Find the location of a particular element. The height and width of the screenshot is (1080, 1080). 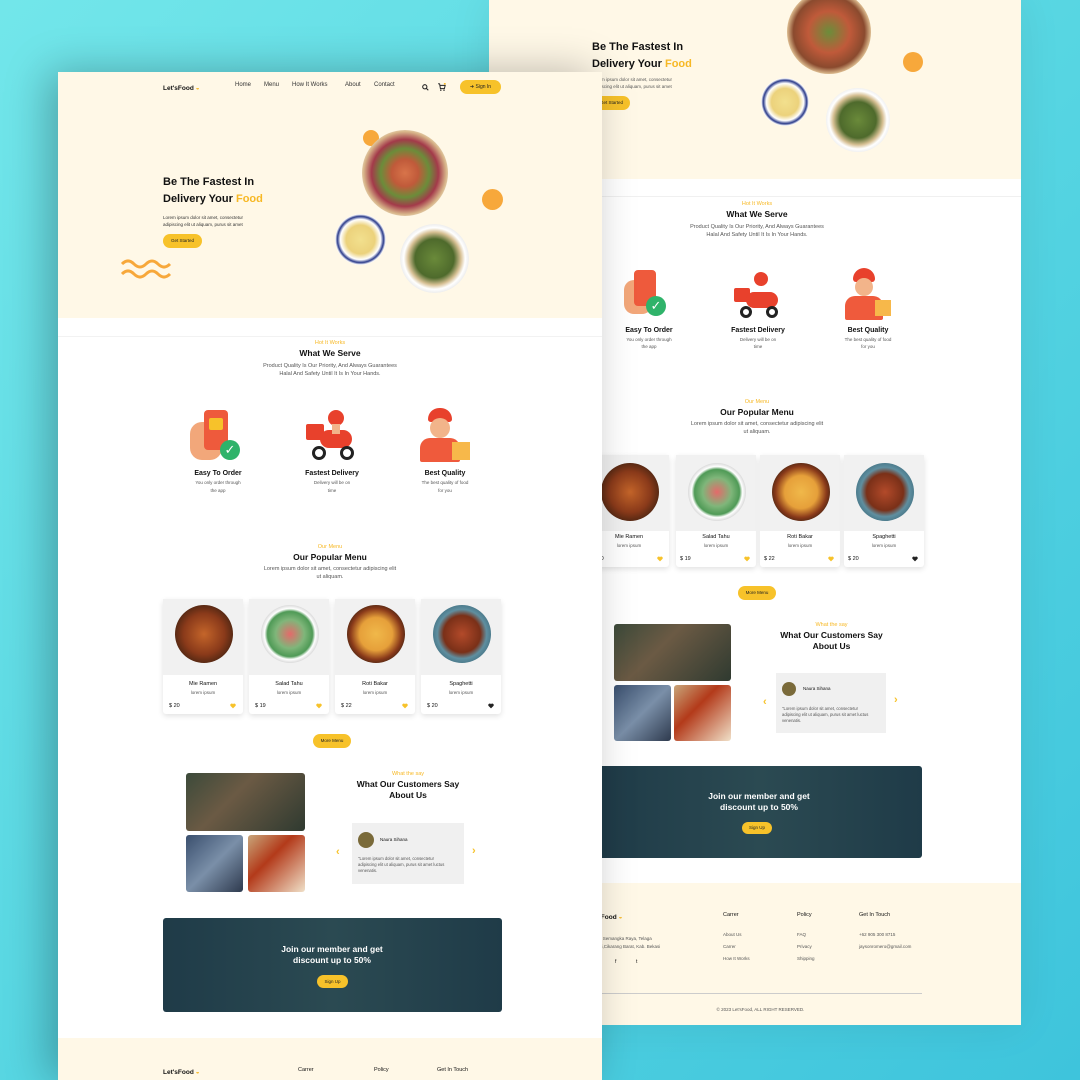

back-serve-item-title: Fastest Delivery is located at coordinates (758, 330).